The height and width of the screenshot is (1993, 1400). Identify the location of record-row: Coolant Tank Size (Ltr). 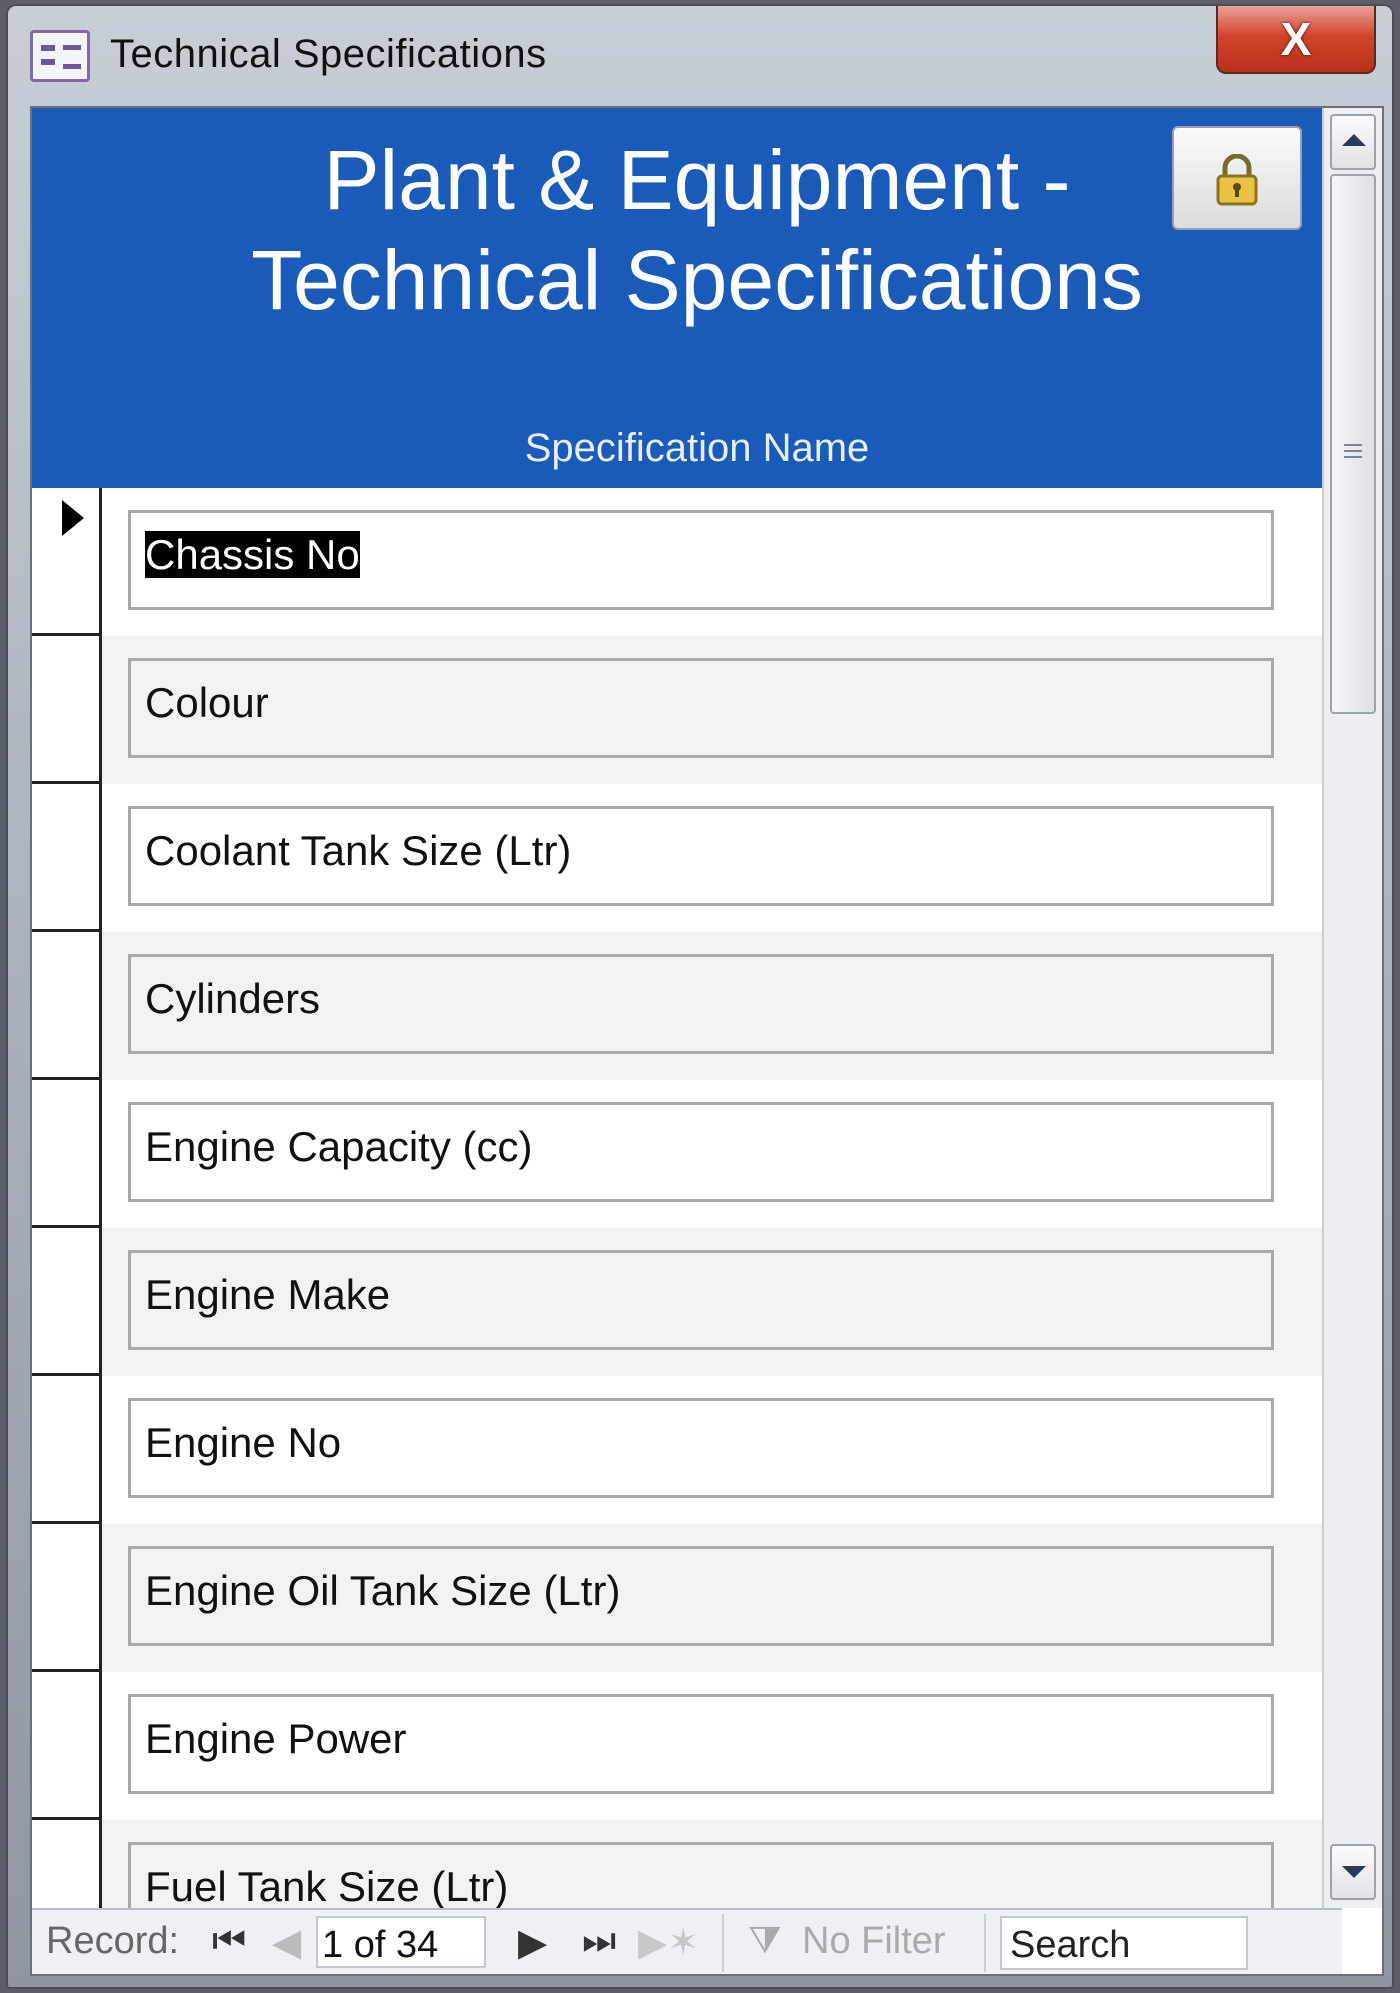
(677, 858).